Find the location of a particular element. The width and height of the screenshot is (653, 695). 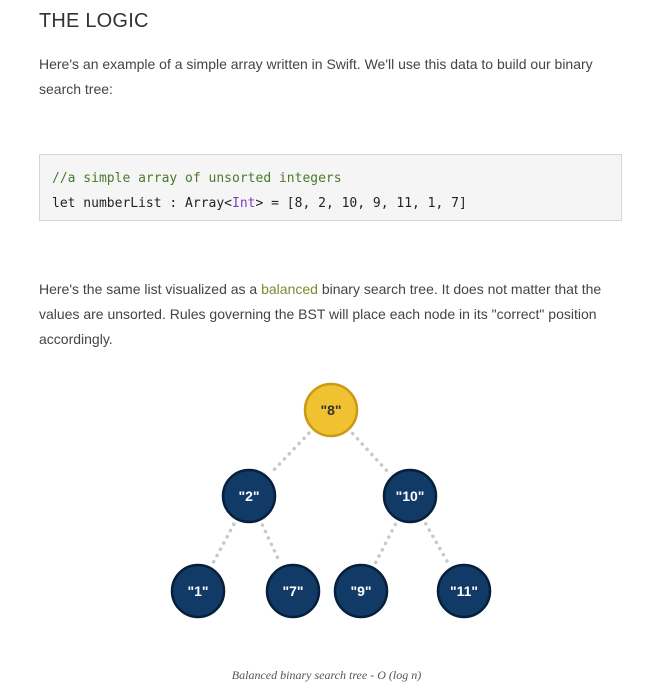

code-prefix: let numberList : Array< is located at coordinates (142, 203).